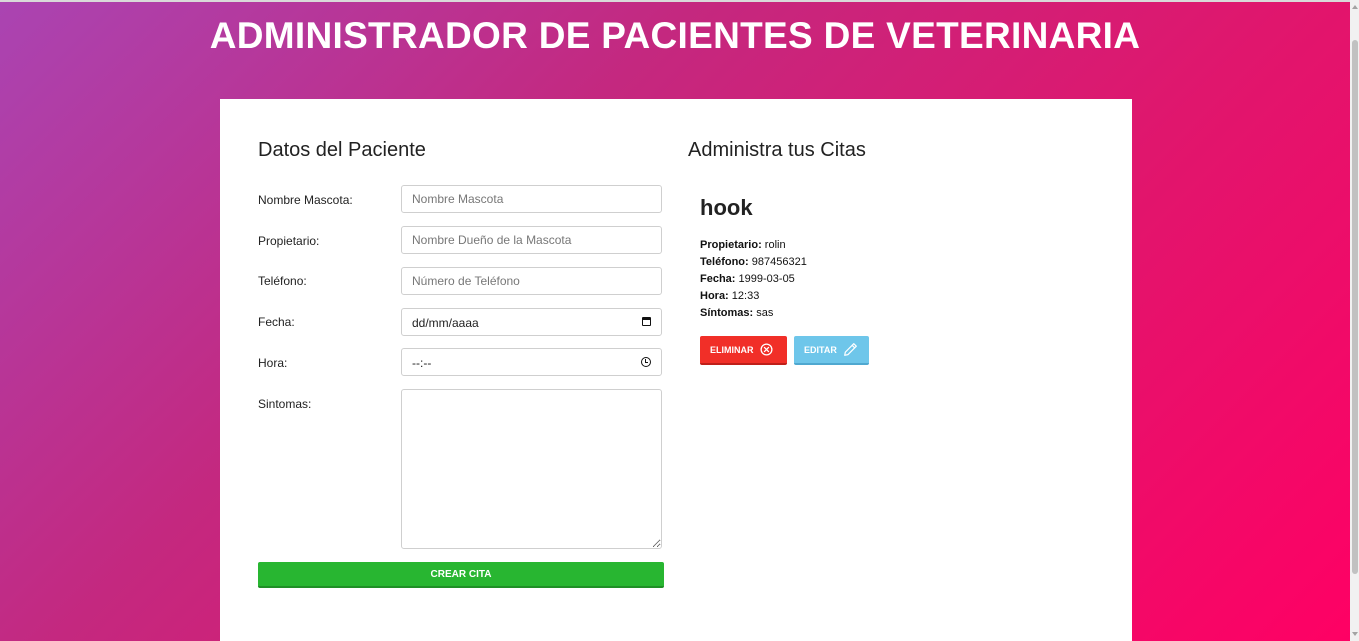  I want to click on propietario-label: Propietario:, so click(289, 241).